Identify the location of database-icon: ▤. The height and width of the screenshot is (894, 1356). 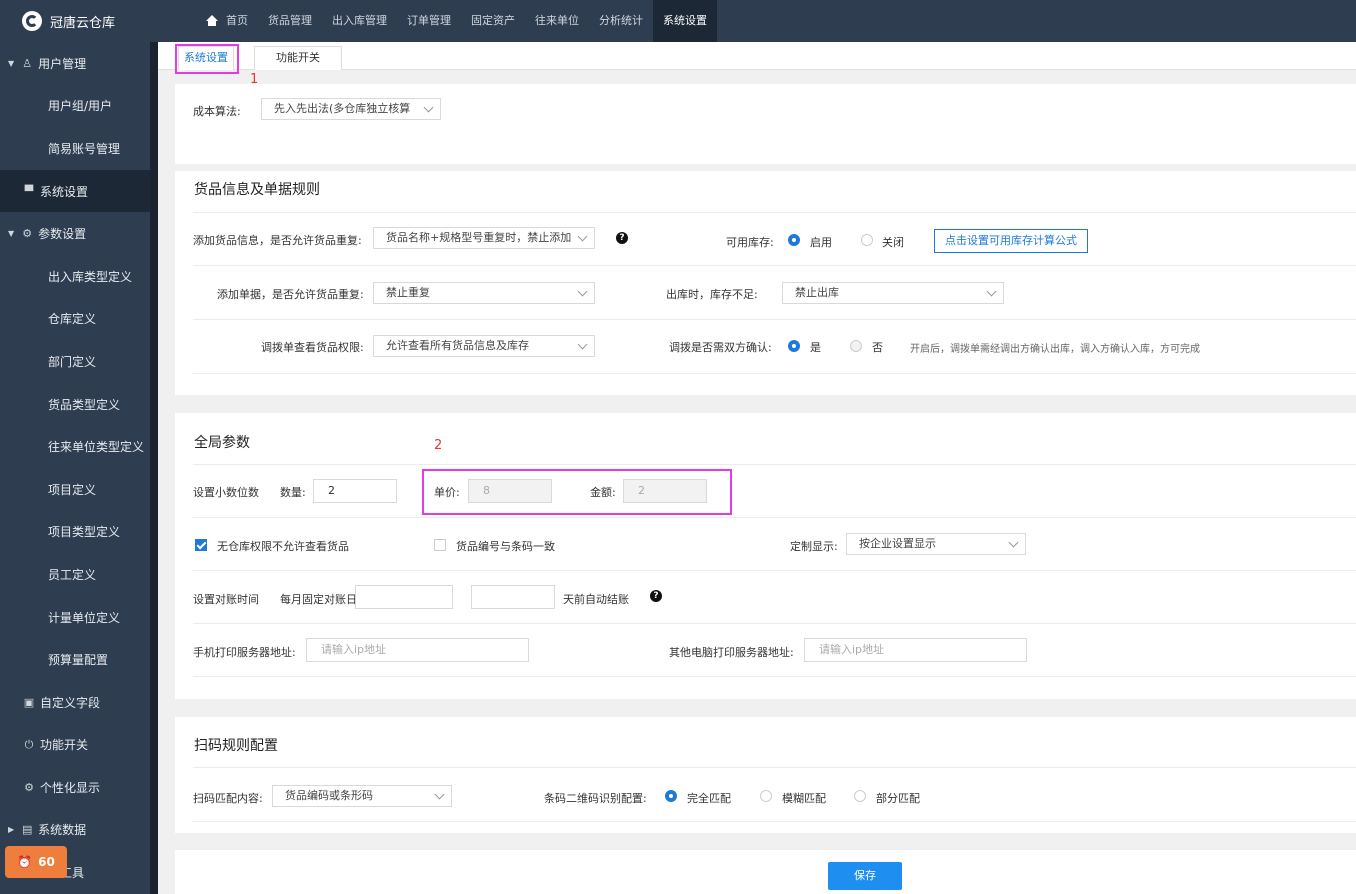
(27, 830).